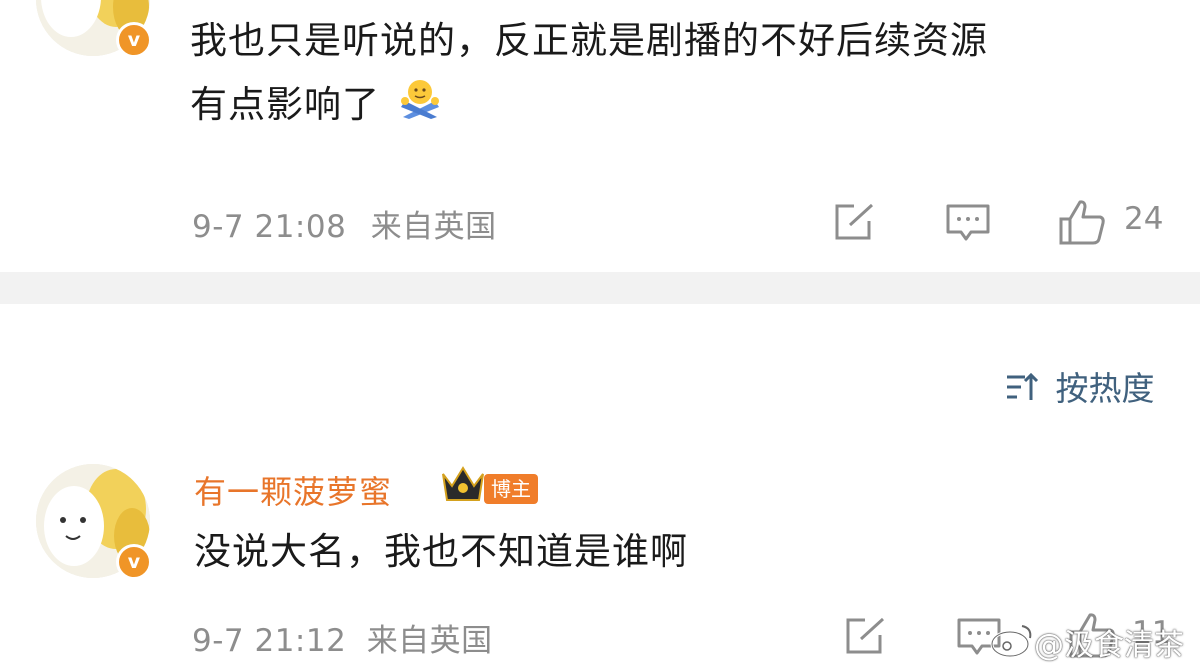  Describe the element at coordinates (269, 641) in the screenshot. I see `comment-time: 9-7 21:12` at that location.